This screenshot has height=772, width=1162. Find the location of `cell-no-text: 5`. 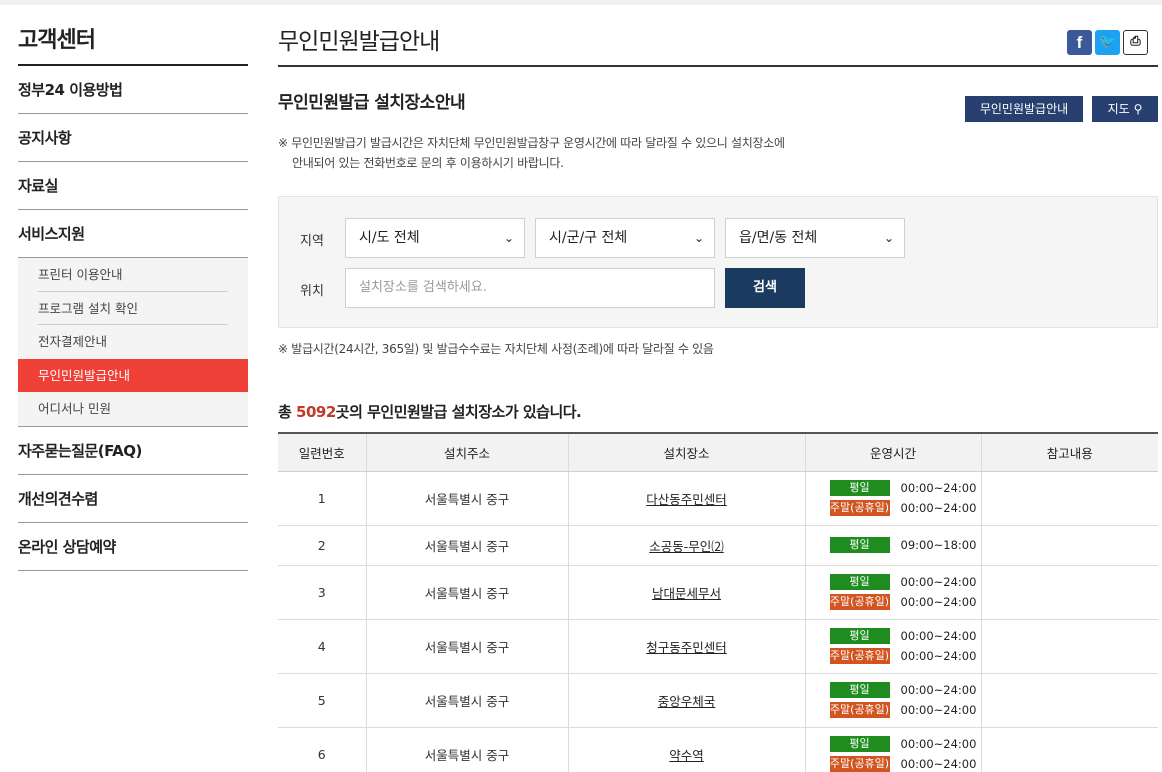

cell-no-text: 5 is located at coordinates (321, 700).